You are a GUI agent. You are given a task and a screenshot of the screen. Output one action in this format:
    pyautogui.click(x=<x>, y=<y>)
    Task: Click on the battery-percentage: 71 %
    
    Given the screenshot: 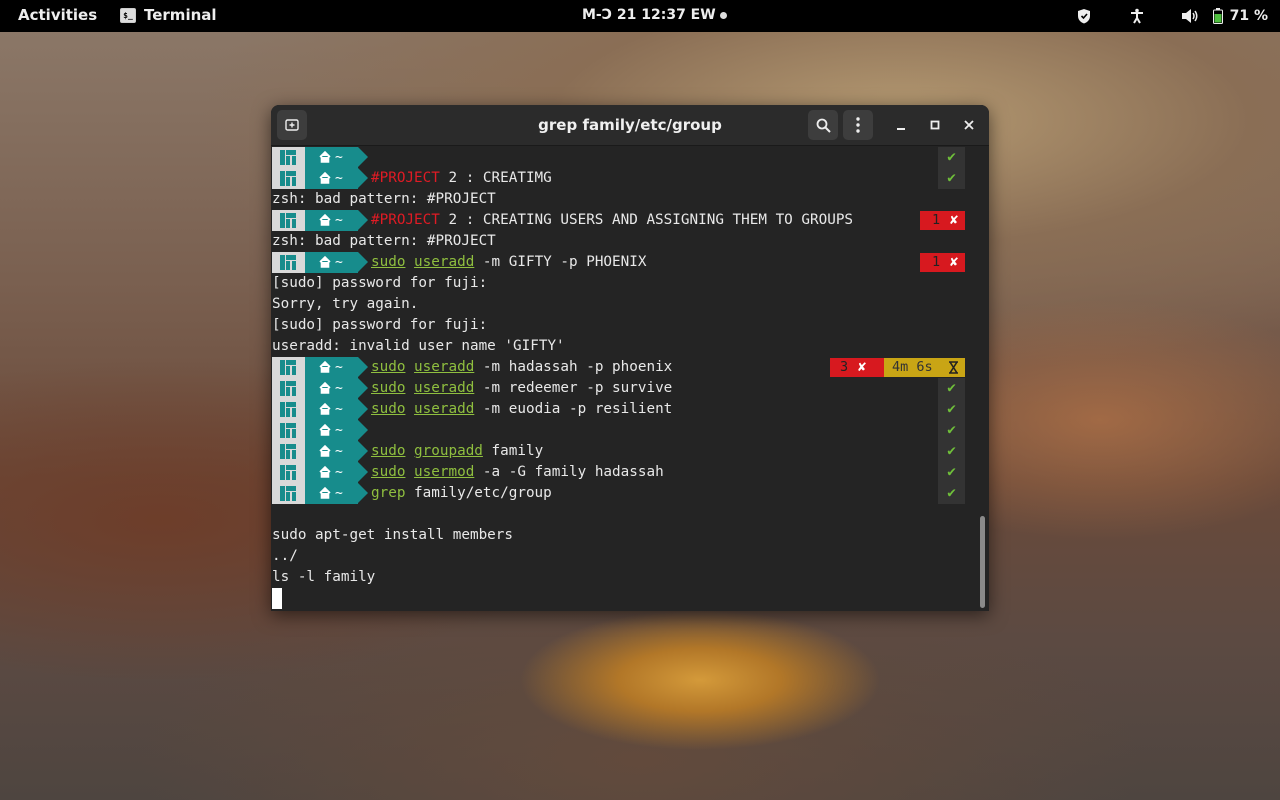 What is the action you would take?
    pyautogui.click(x=1248, y=16)
    